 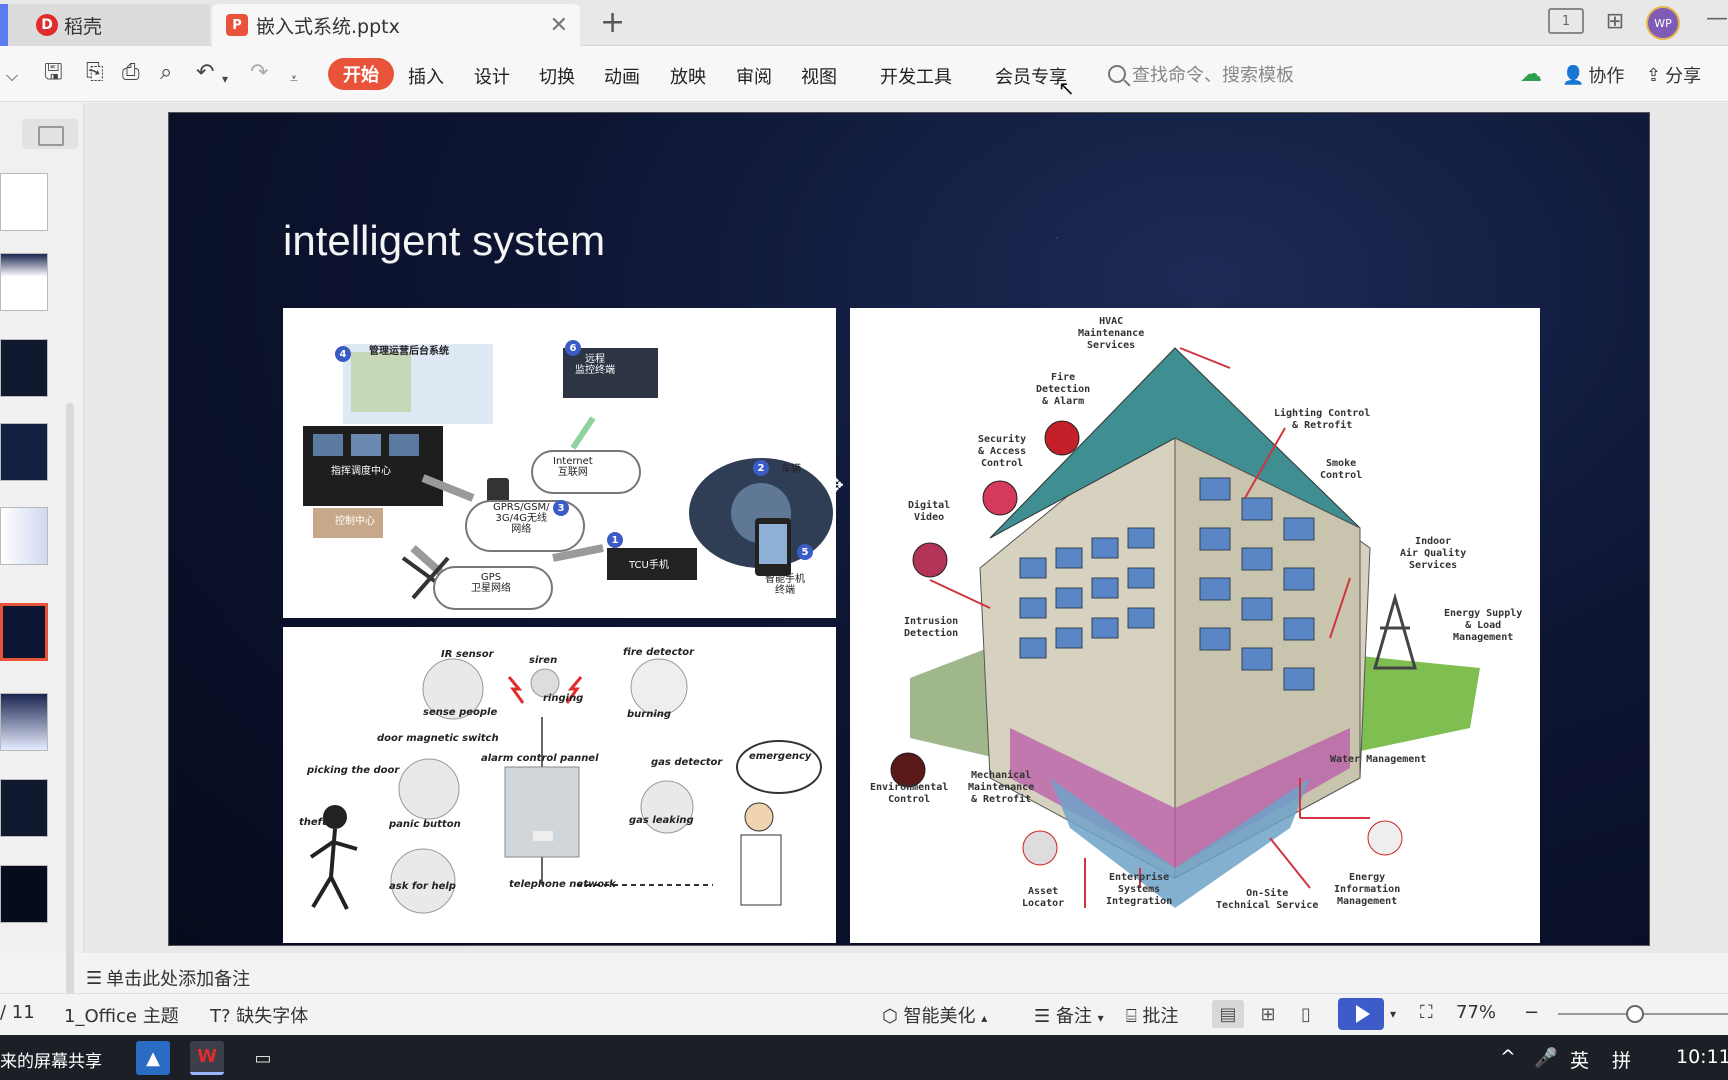 I want to click on badge-4: 4, so click(x=343, y=354).